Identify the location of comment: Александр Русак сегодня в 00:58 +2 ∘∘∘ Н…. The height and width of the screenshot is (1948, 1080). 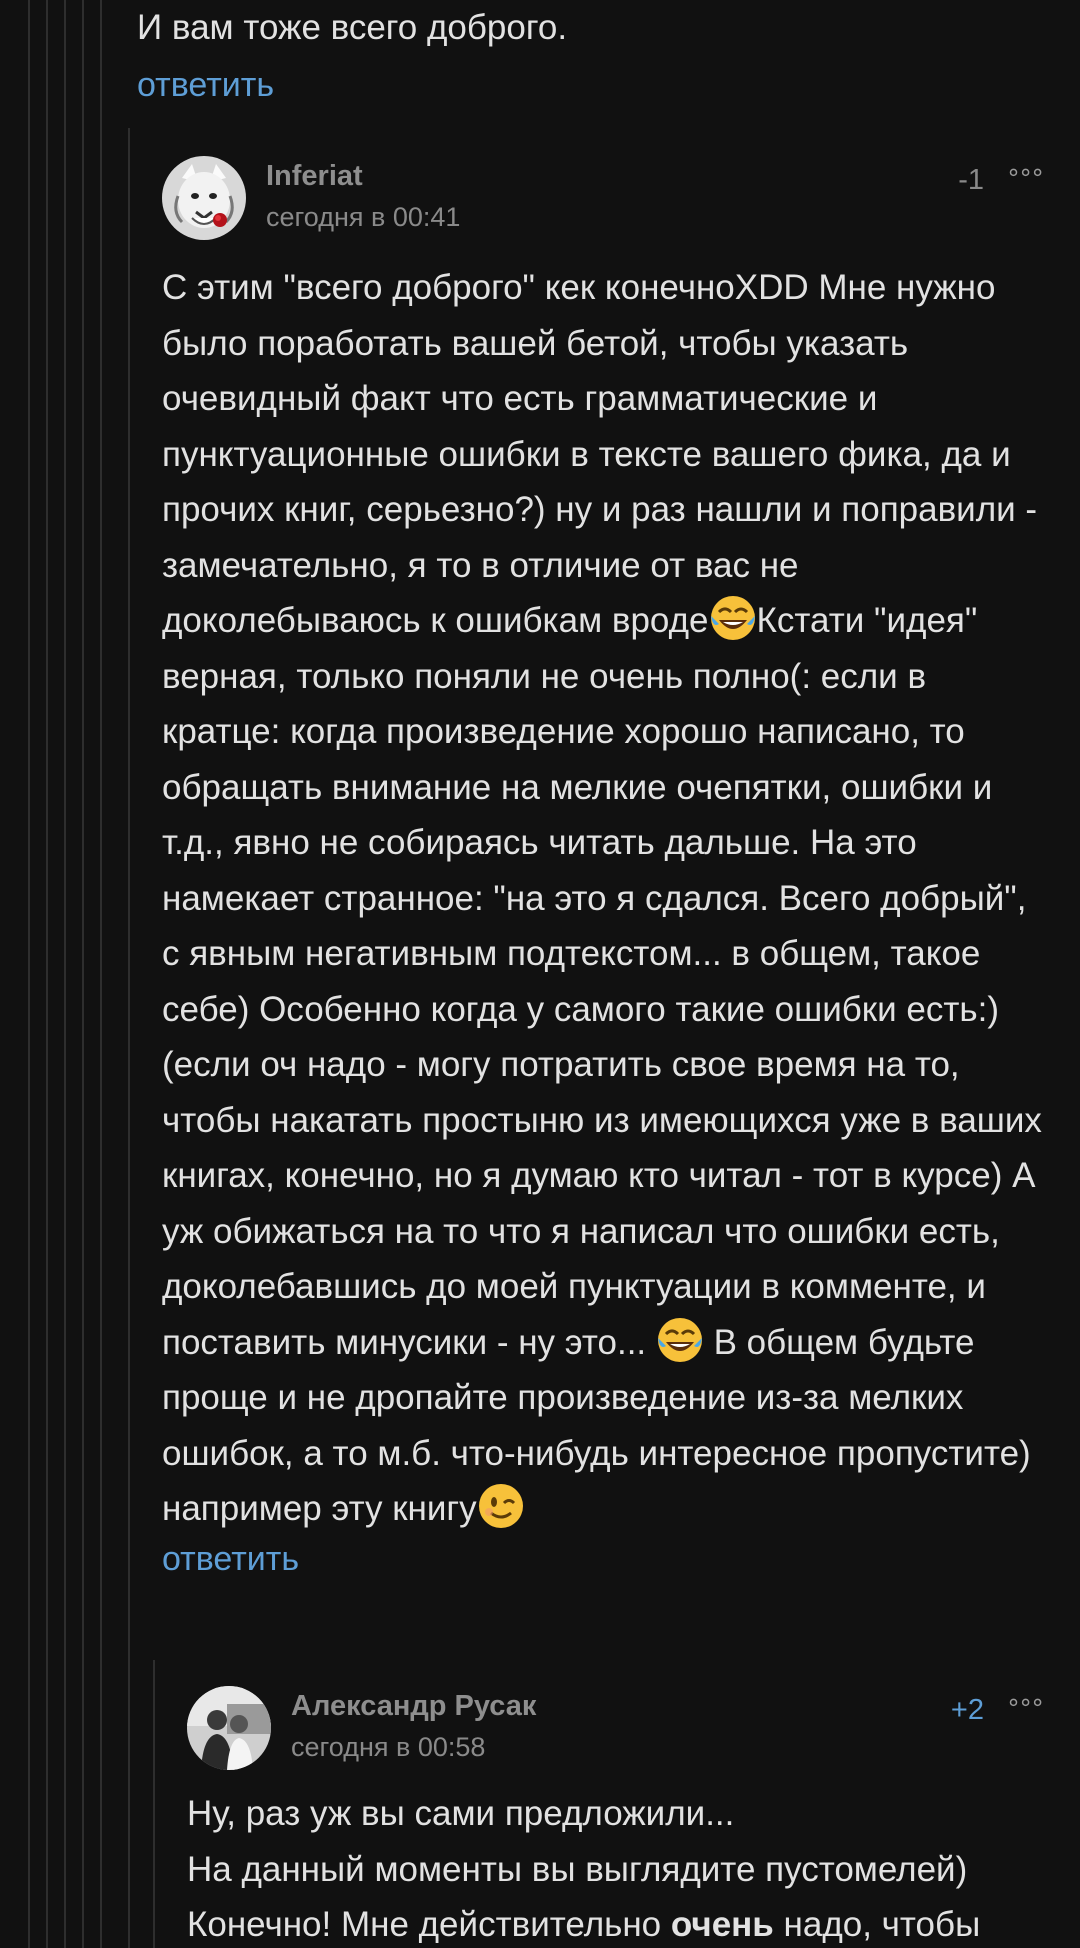
(619, 1817).